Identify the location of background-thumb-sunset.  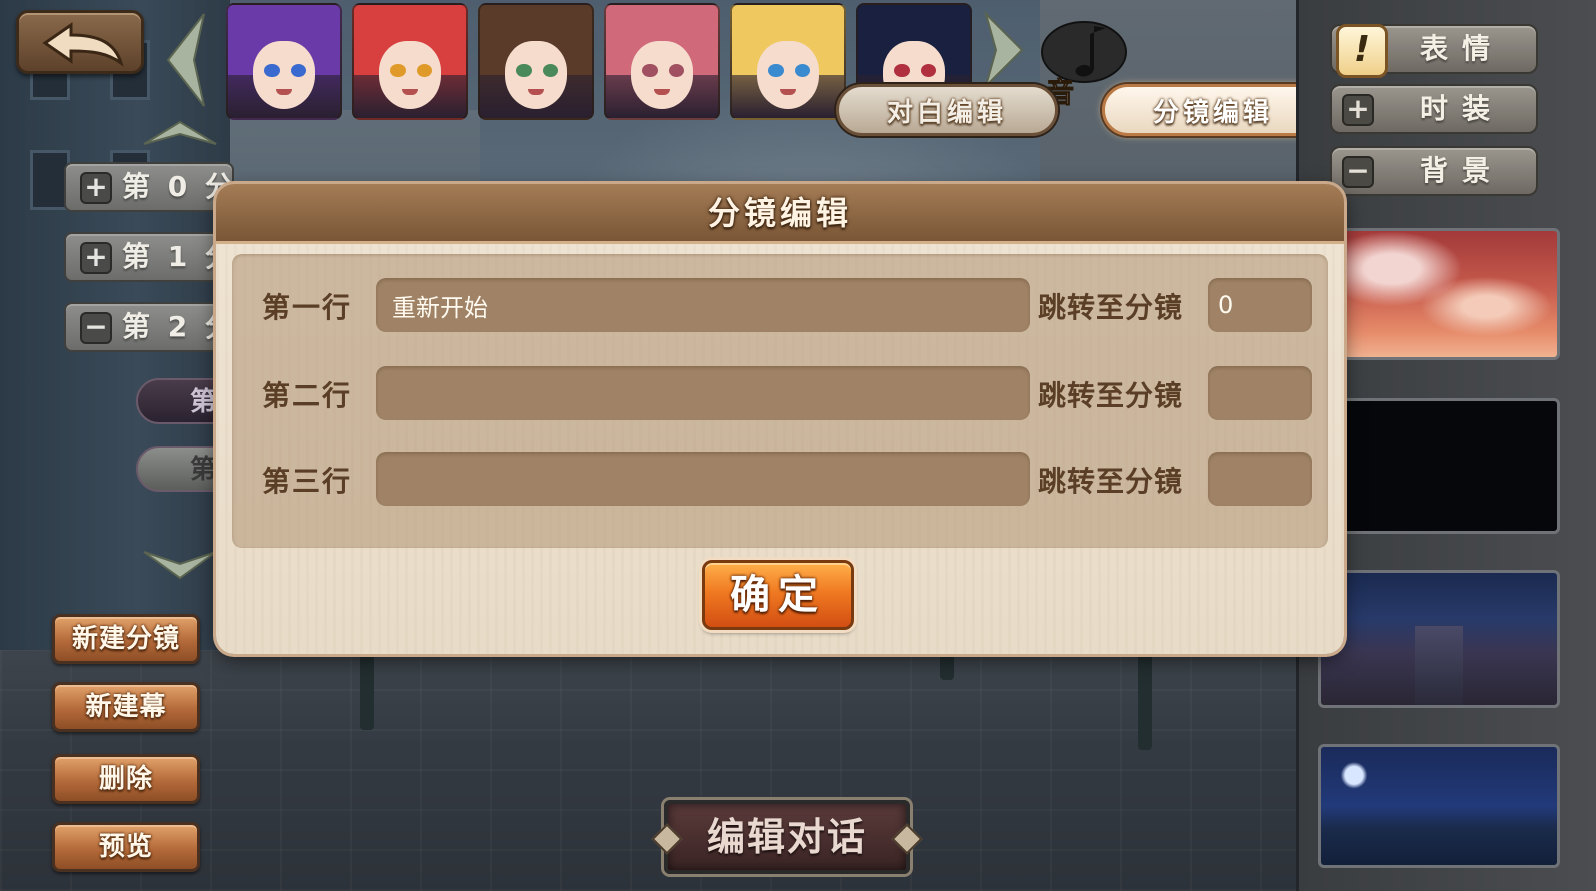
(1439, 294).